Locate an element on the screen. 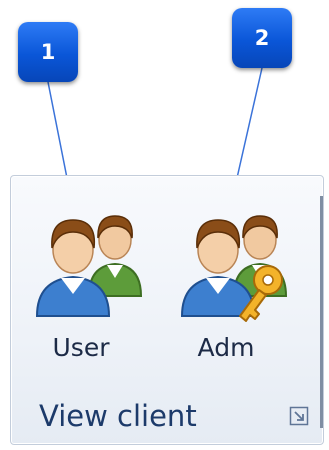  callout-number-1: 1 is located at coordinates (48, 52).